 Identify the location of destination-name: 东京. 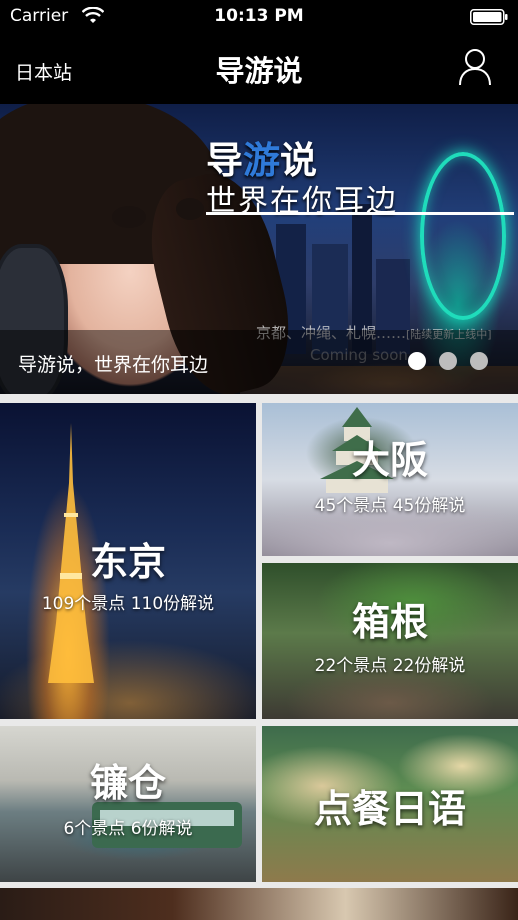
(127, 562).